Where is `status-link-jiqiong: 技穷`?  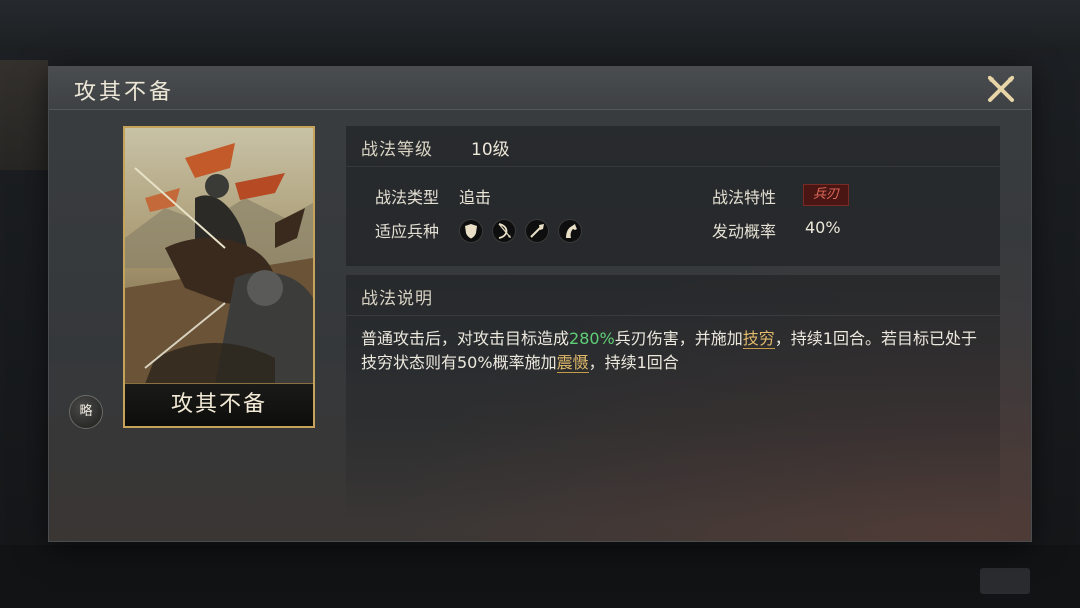 status-link-jiqiong: 技穷 is located at coordinates (758, 339).